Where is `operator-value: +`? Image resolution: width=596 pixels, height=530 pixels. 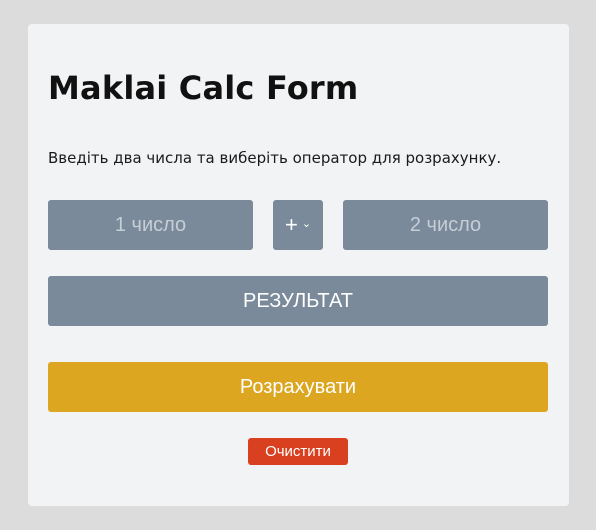 operator-value: + is located at coordinates (291, 224).